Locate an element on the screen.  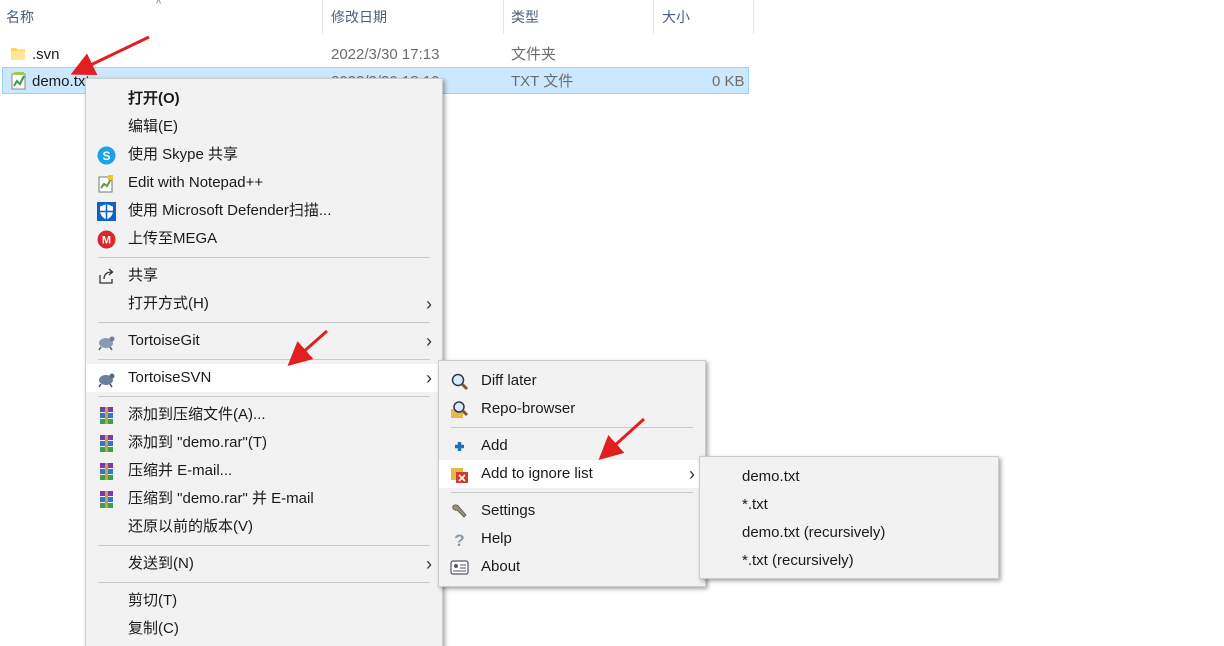
file-row-svn: .svn 2022/3/30 17:13 文件夹 is located at coordinates (375, 54).